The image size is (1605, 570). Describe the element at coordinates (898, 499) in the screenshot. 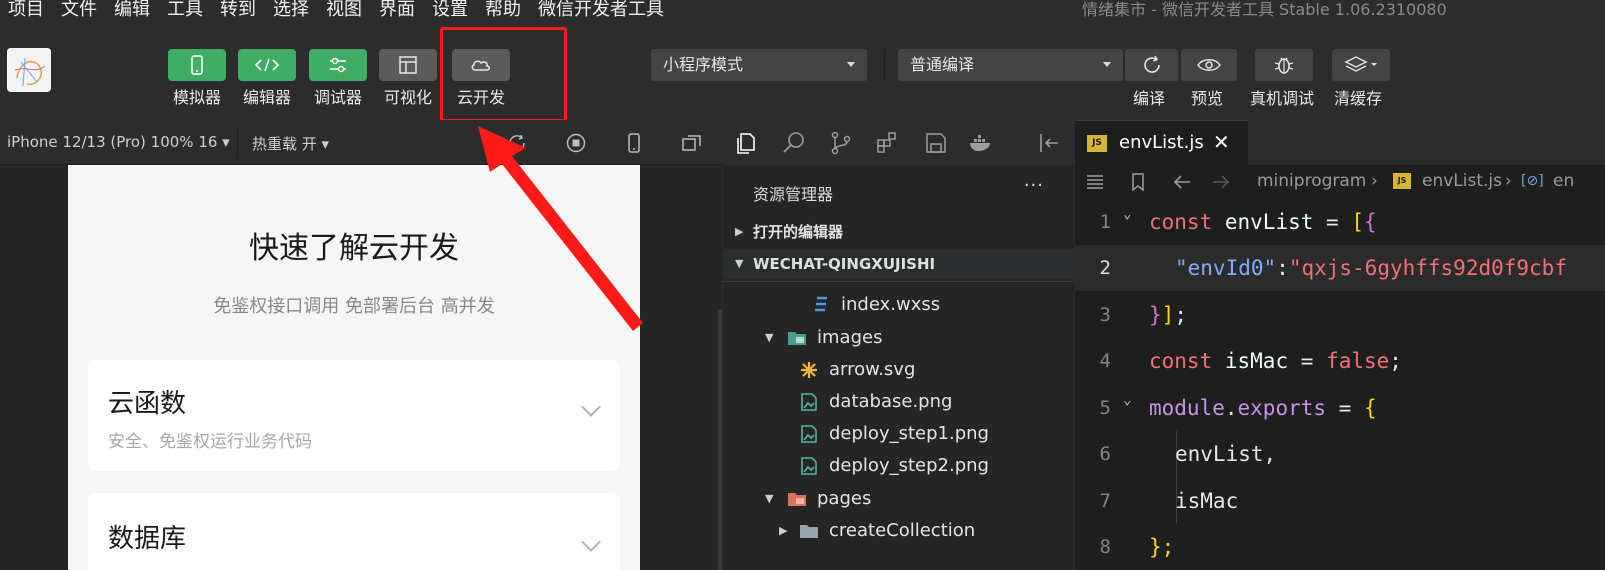

I see `tree-item-pages: ▼ pages` at that location.